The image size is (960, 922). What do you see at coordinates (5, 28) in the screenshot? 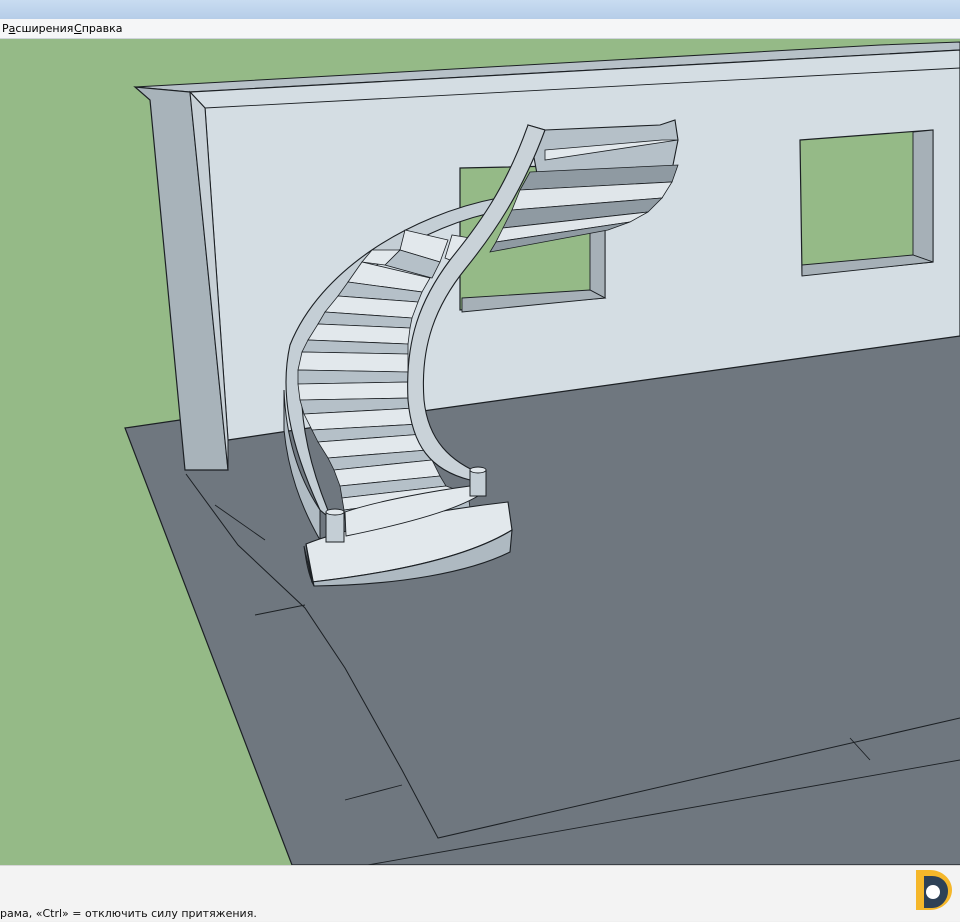
I see `menu-extensions-label-pre: Р` at bounding box center [5, 28].